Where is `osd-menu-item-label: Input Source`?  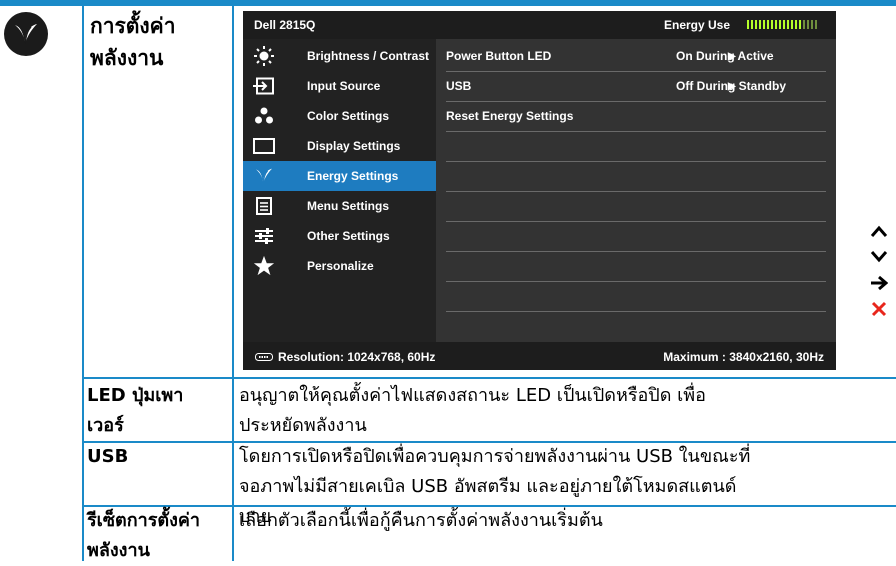
osd-menu-item-label: Input Source is located at coordinates (344, 86).